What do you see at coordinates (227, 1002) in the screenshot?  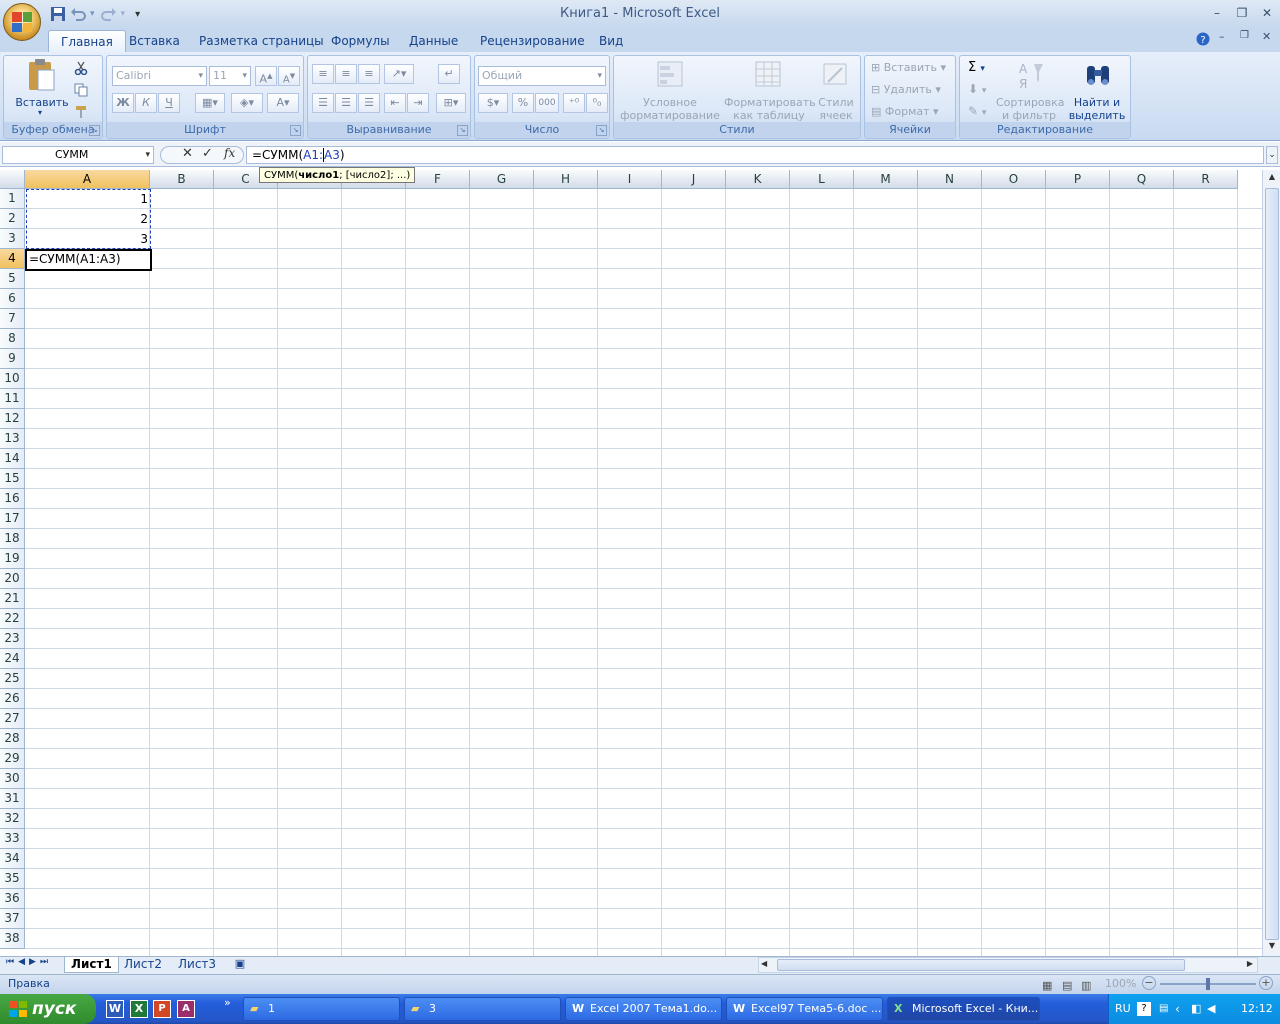 I see `quicklaunch-more-icon: »` at bounding box center [227, 1002].